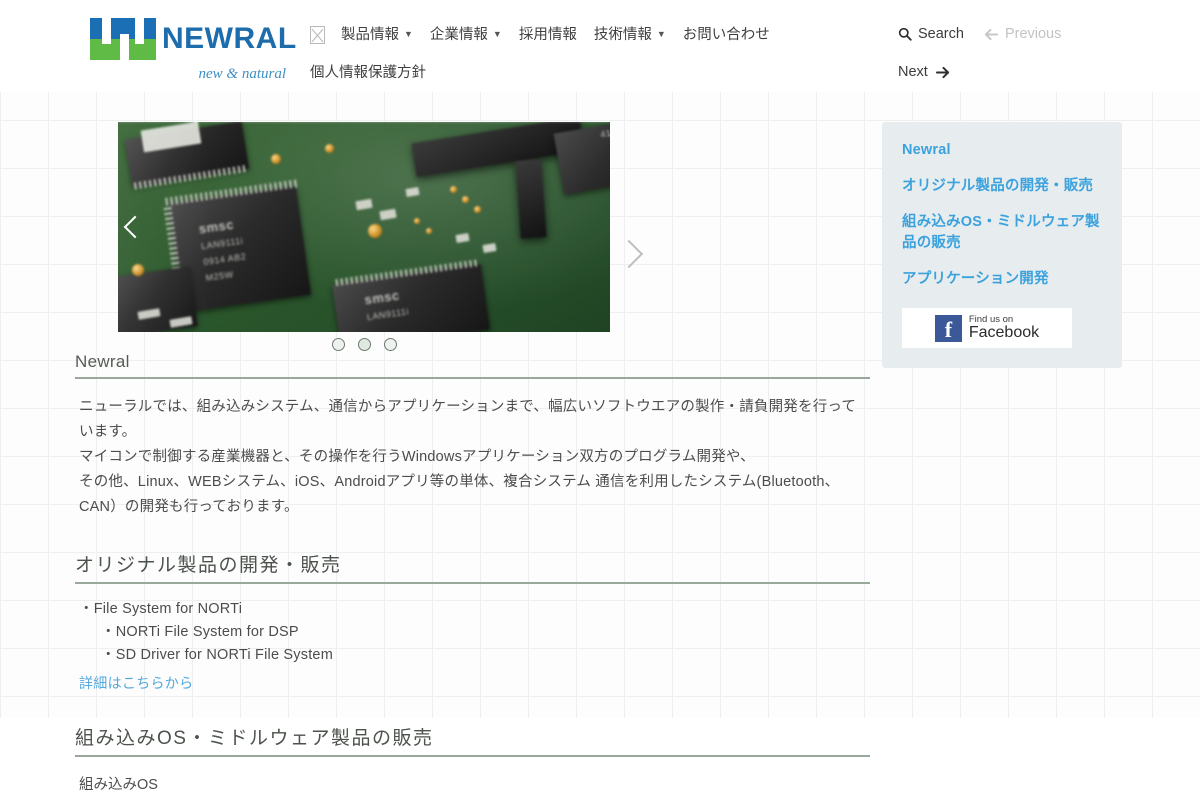 This screenshot has width=1200, height=794. Describe the element at coordinates (590, 53) in the screenshot. I see `main-navigation: 製品情報 ▼ 企業情報 ▼ 採用情報 技術情報 ▼ お問い合わせ 個人情報保護方針` at that location.